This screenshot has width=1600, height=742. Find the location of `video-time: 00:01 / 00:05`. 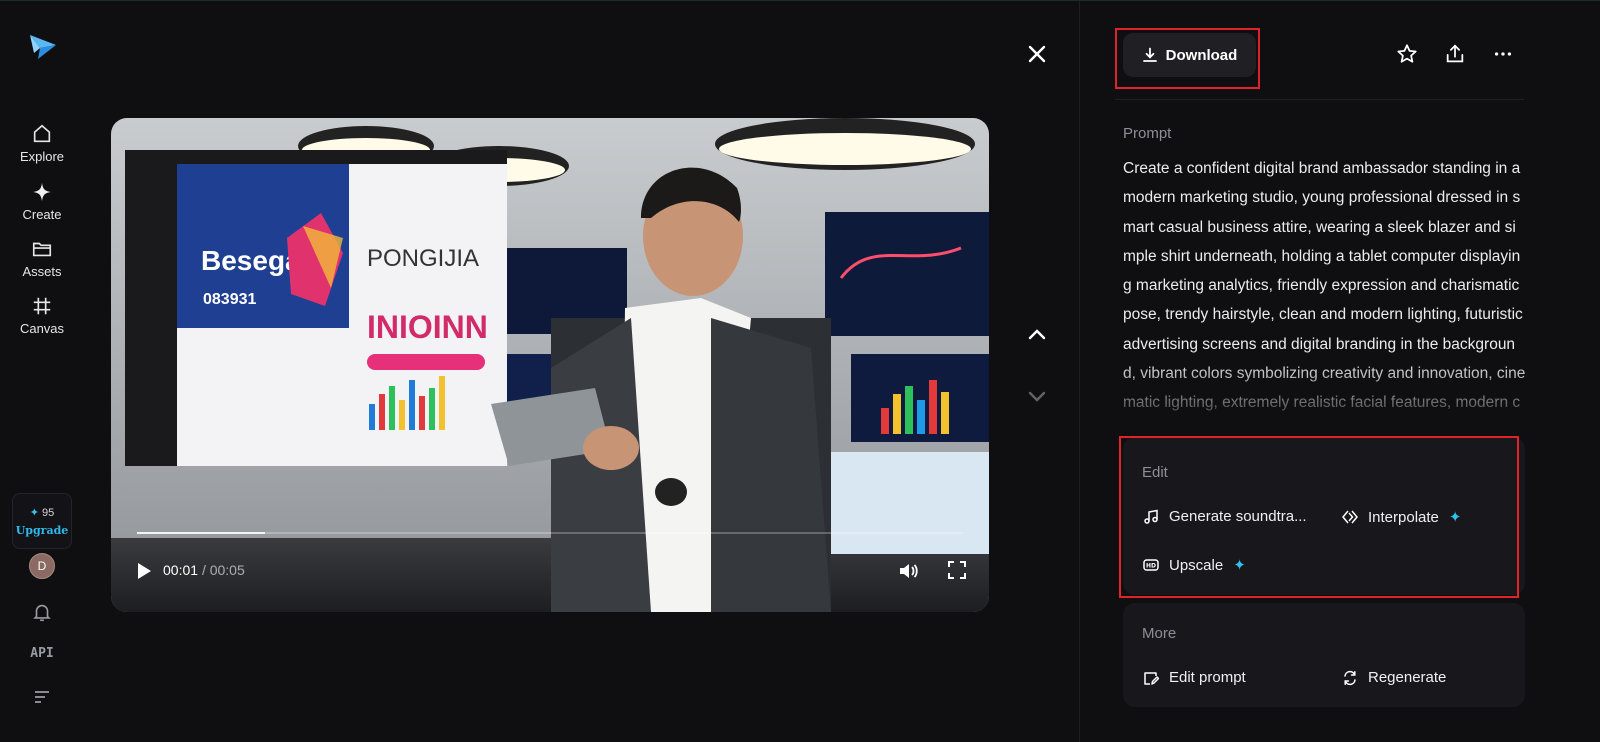

video-time: 00:01 / 00:05 is located at coordinates (204, 570).